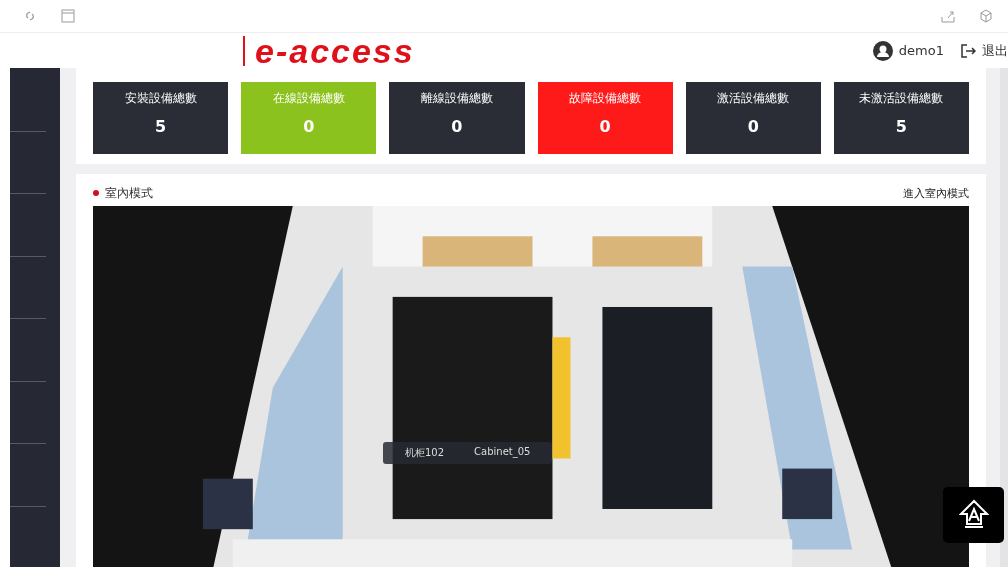 This screenshot has width=1008, height=567. I want to click on user-name: demo1, so click(921, 50).